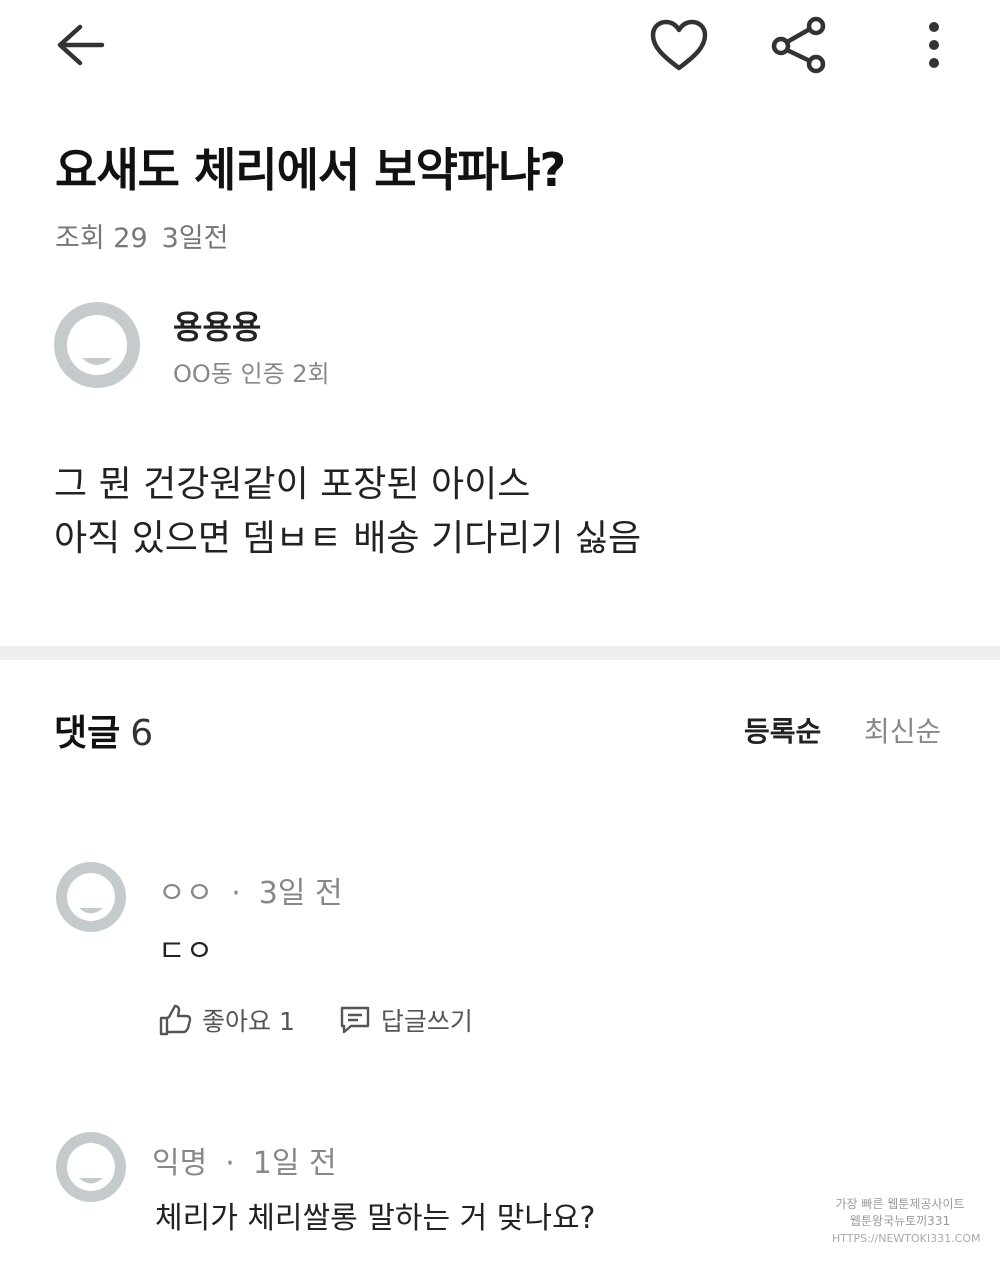  I want to click on arrow-left-icon, so click(80, 45).